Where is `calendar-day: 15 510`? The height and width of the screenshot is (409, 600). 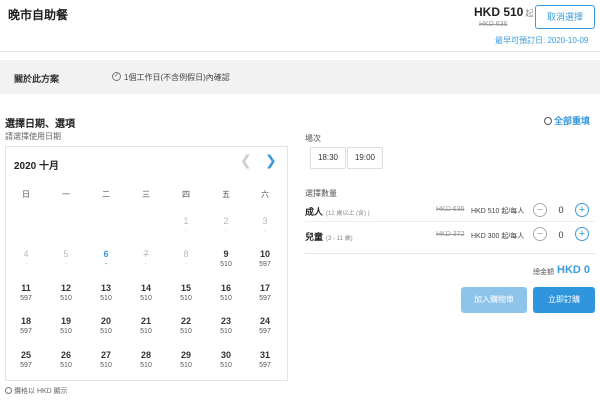
calendar-day: 15 510 is located at coordinates (186, 292).